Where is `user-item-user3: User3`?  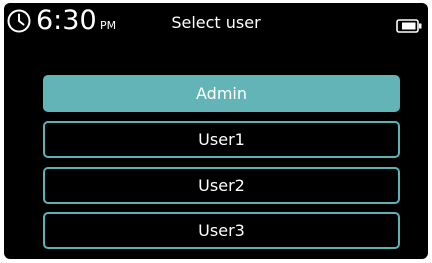
user-item-user3: User3 is located at coordinates (221, 230).